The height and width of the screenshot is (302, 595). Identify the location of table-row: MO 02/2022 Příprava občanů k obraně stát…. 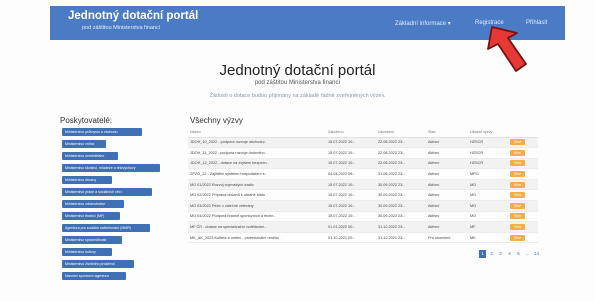
(363, 195).